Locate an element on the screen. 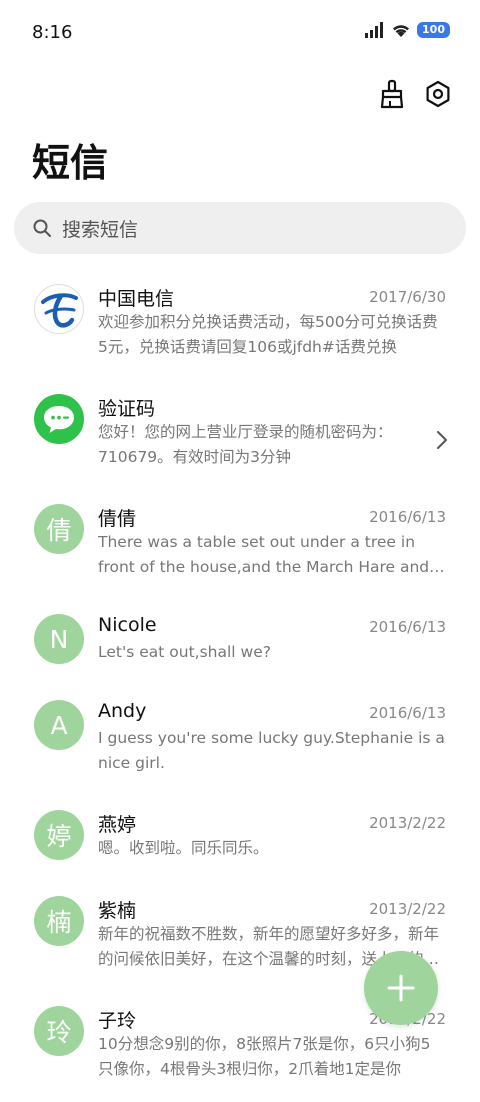 The image size is (480, 1102). settings-button is located at coordinates (438, 94).